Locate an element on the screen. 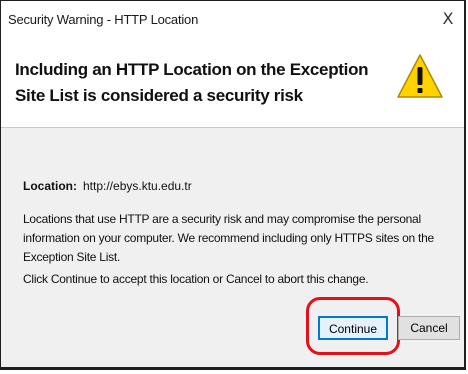 The width and height of the screenshot is (468, 374). title-bar: Security Warning - HTTP Location X is located at coordinates (232, 20).